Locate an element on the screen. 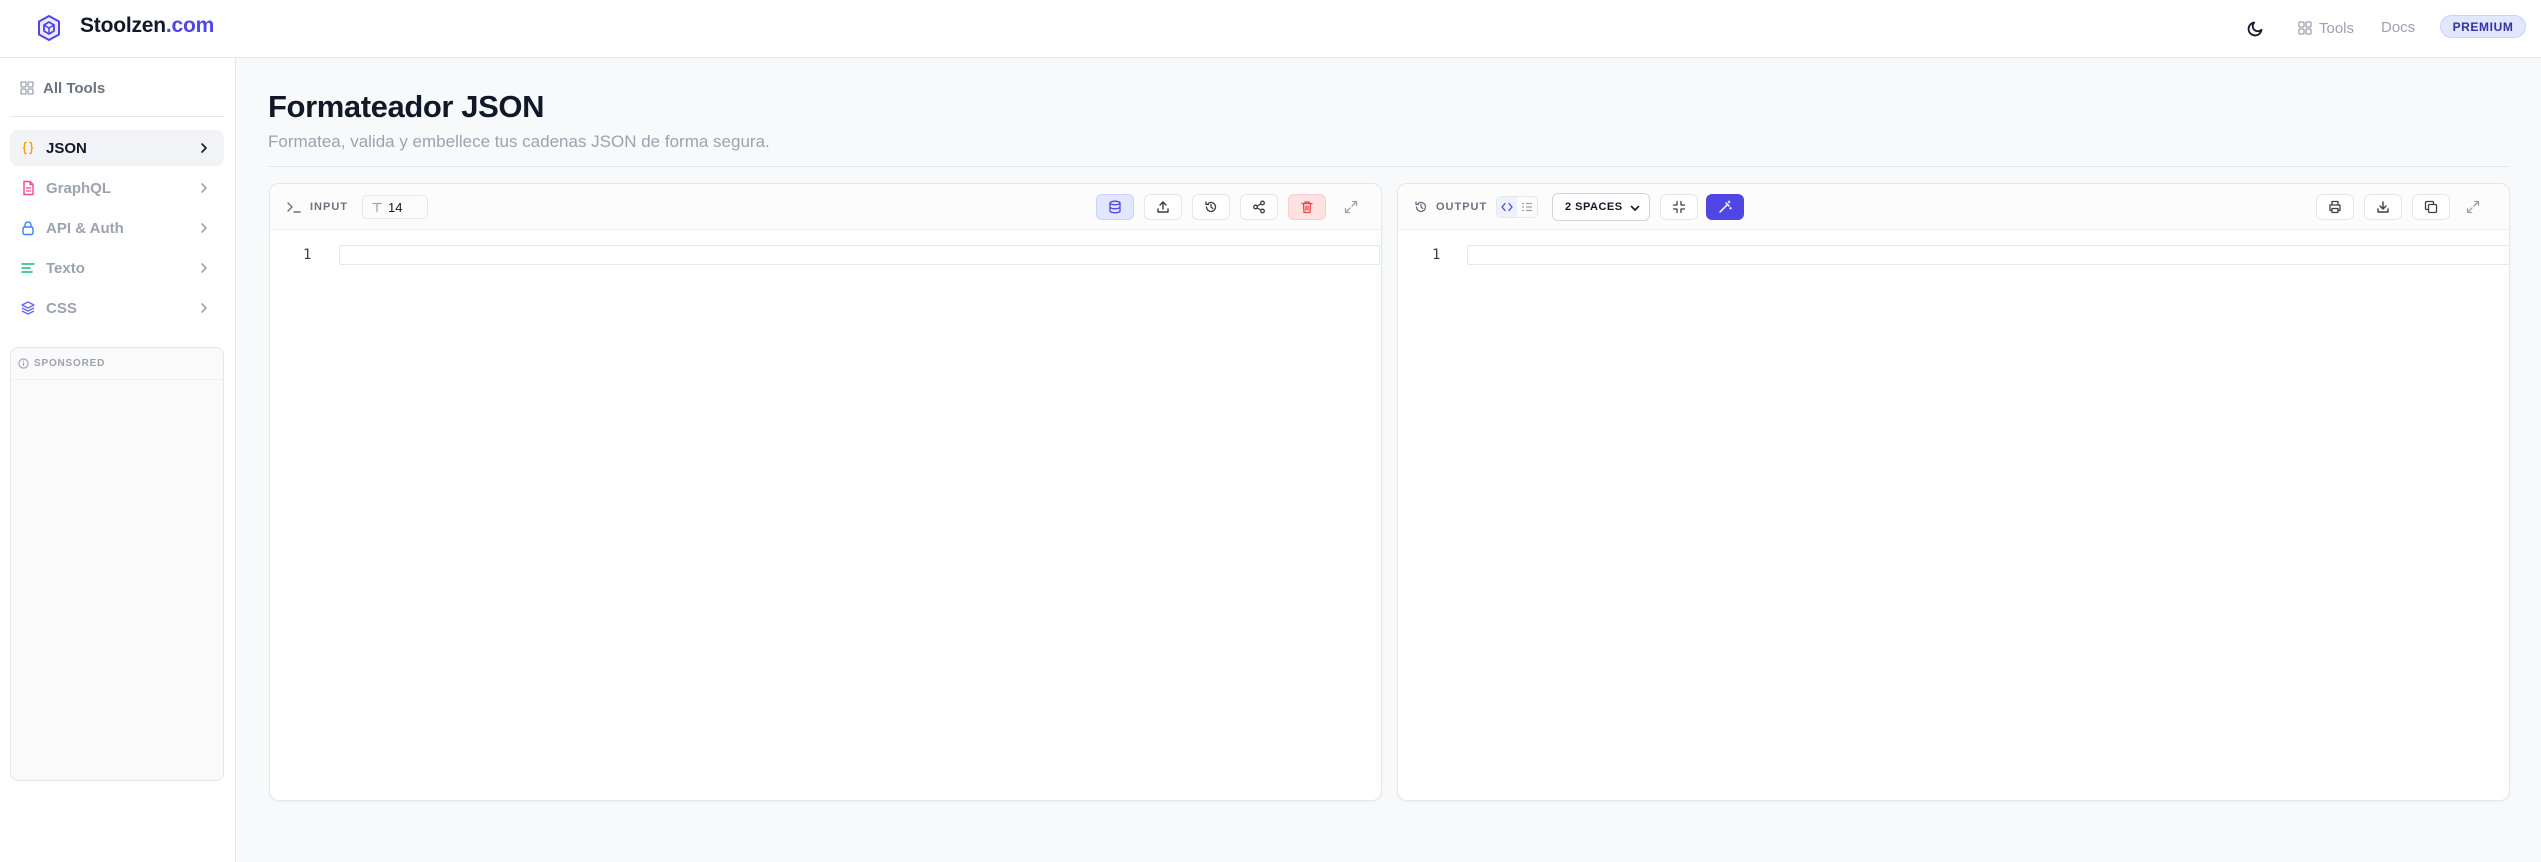 Image resolution: width=2541 pixels, height=862 pixels. font-size-value: 14 is located at coordinates (395, 207).